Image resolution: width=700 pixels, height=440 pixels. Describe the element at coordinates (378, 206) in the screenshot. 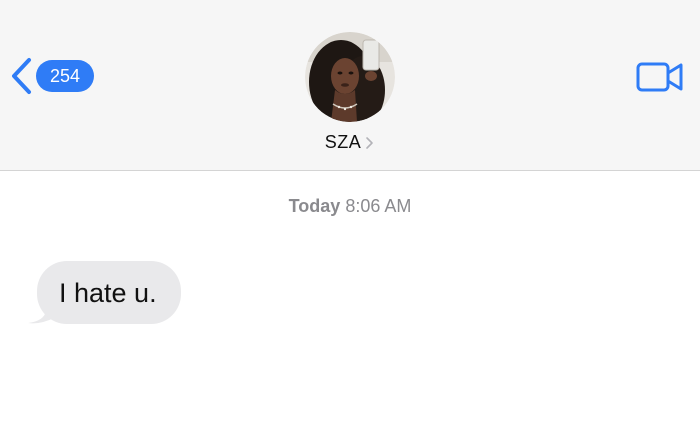

I see `timestamp-time: 8:06 AM` at that location.